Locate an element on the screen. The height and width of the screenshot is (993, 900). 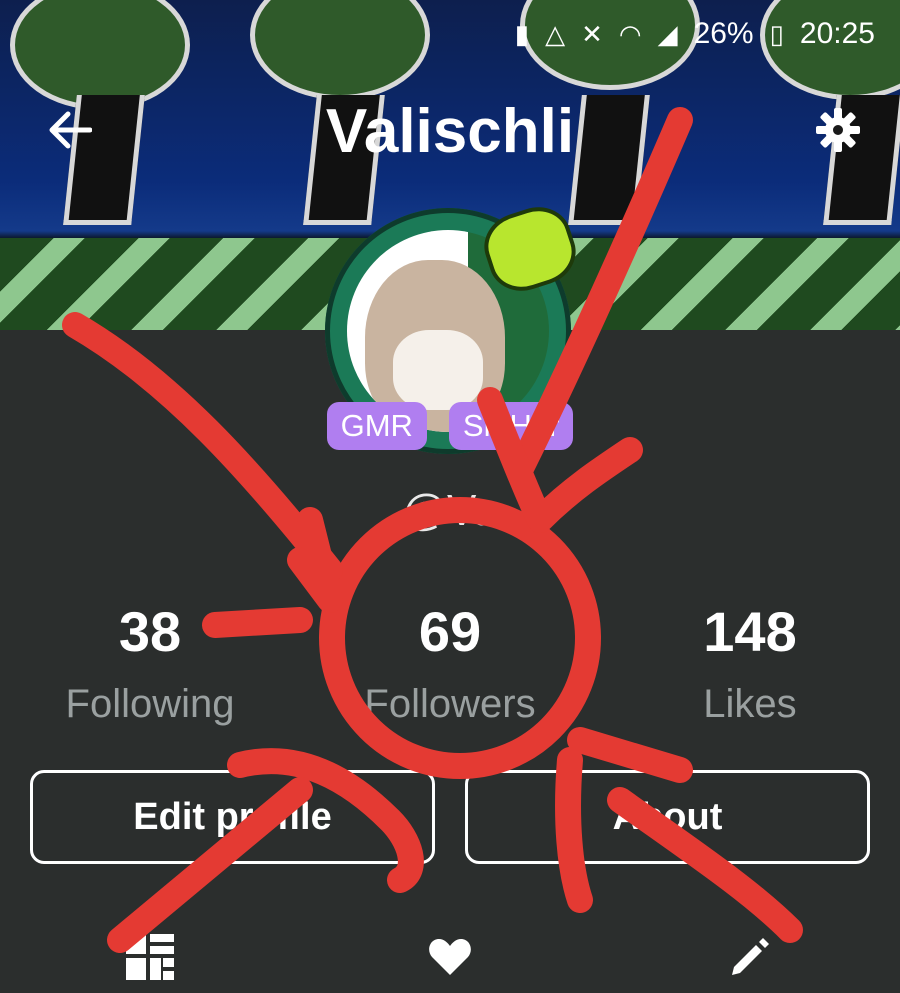
grid-icon is located at coordinates (150, 956).